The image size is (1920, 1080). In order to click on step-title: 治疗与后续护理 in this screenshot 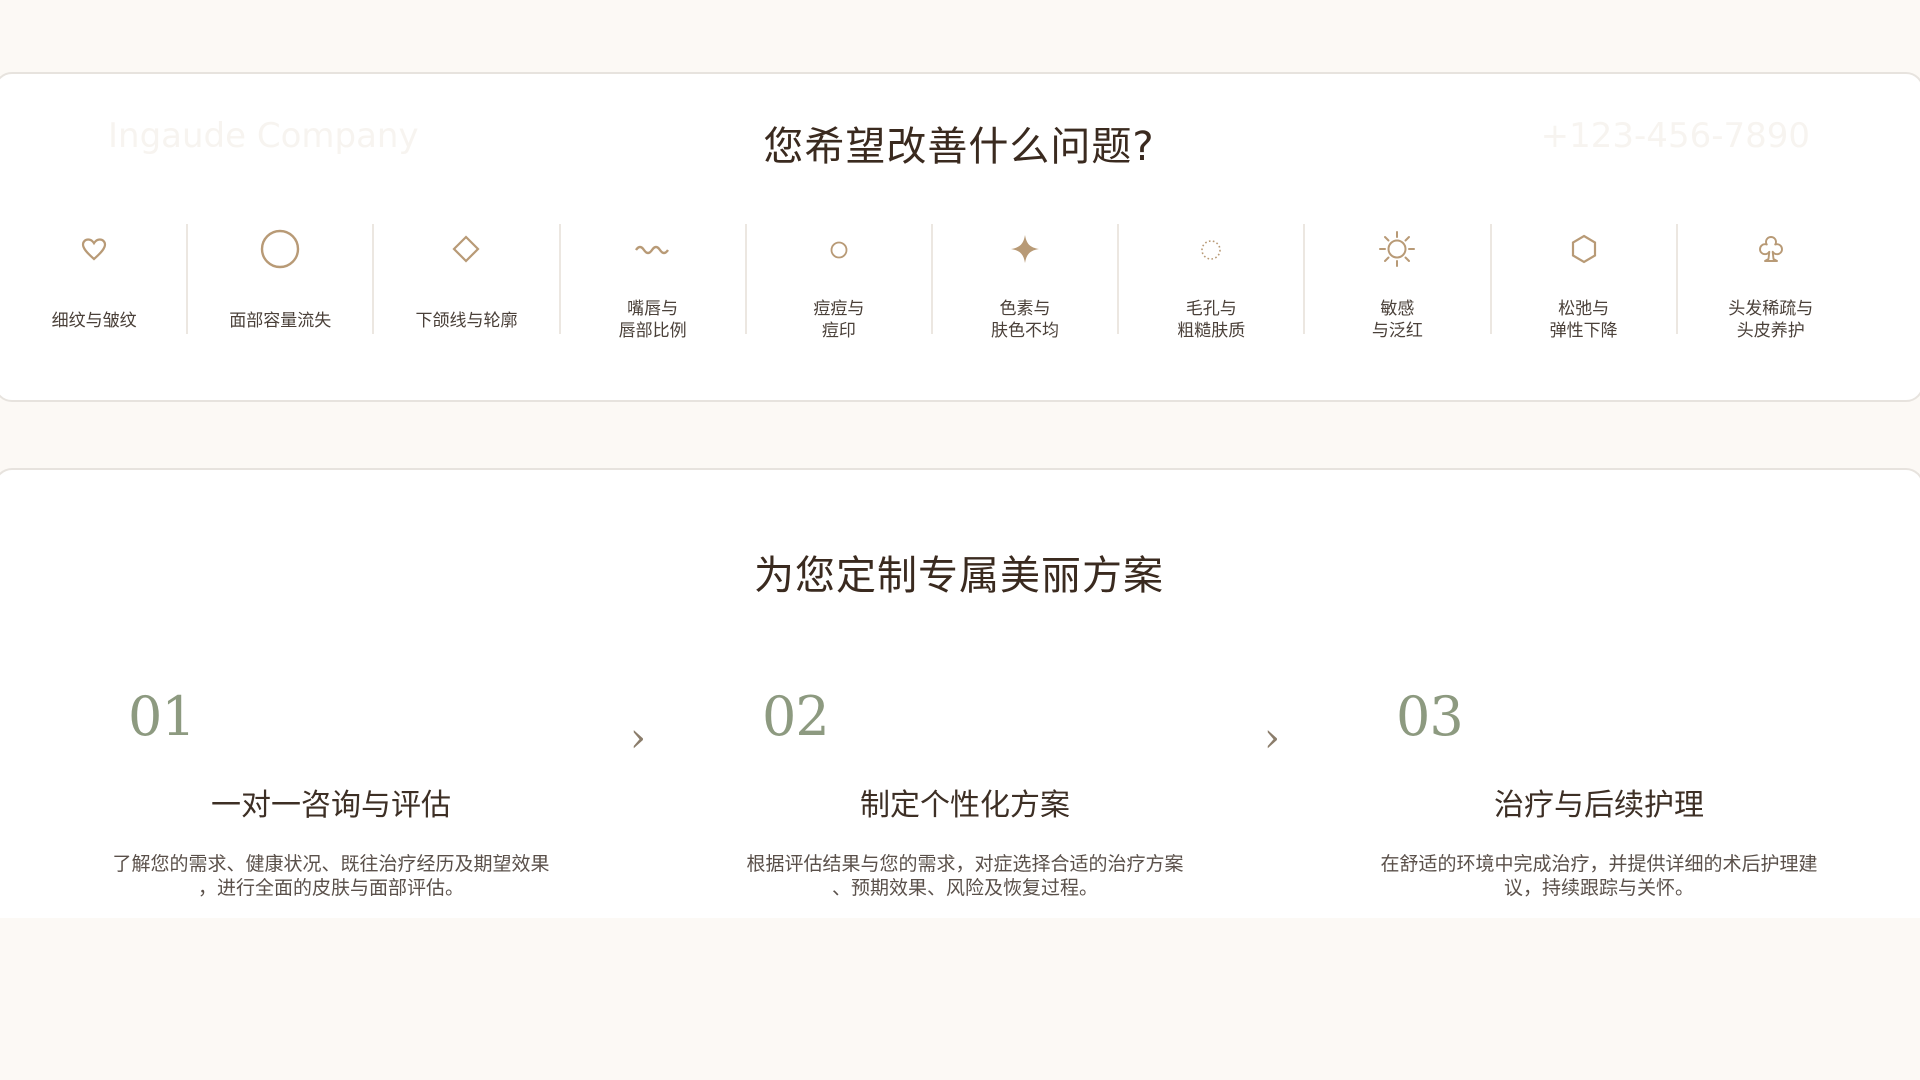, I will do `click(1599, 805)`.